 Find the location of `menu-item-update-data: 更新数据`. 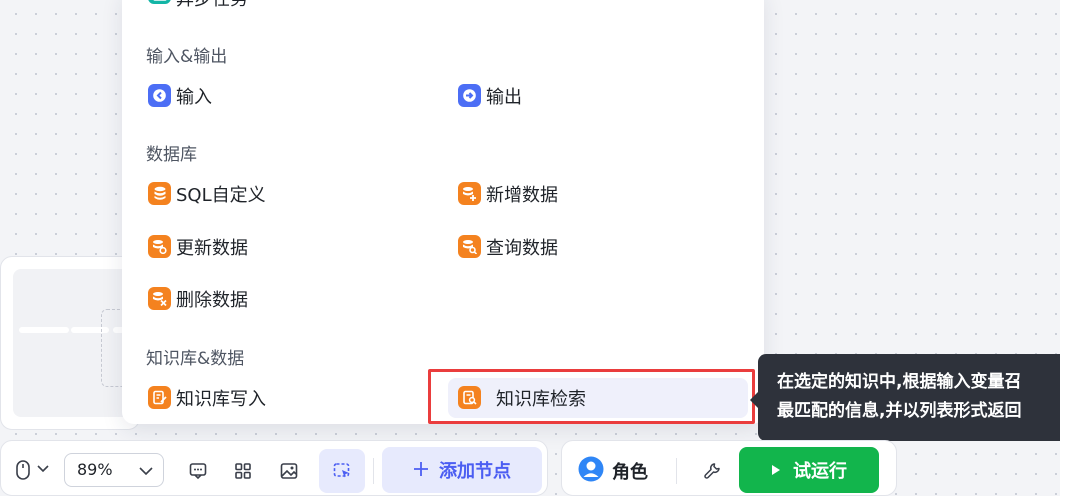

menu-item-update-data: 更新数据 is located at coordinates (293, 247).